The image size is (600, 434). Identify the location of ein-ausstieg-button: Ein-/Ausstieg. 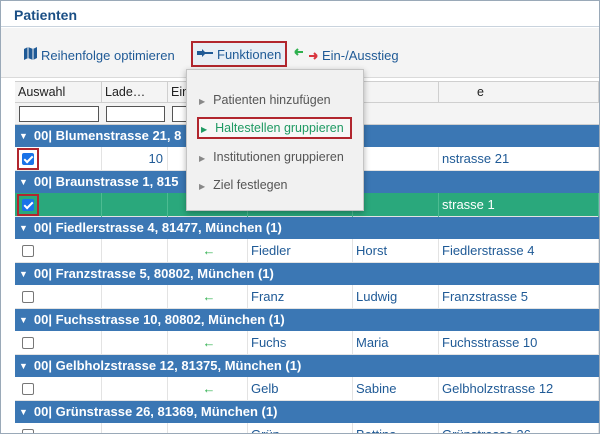
(346, 55).